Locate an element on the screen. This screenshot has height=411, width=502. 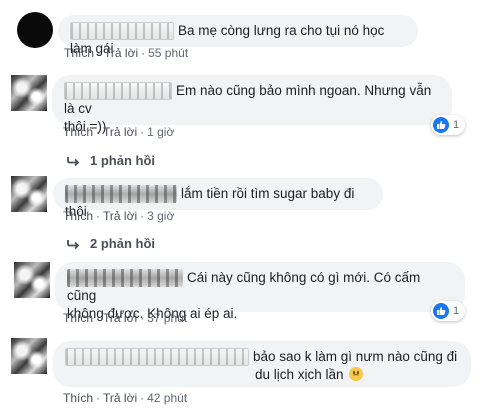
comment-actions: Thích · Trả lời · 3 giờ is located at coordinates (118, 216).